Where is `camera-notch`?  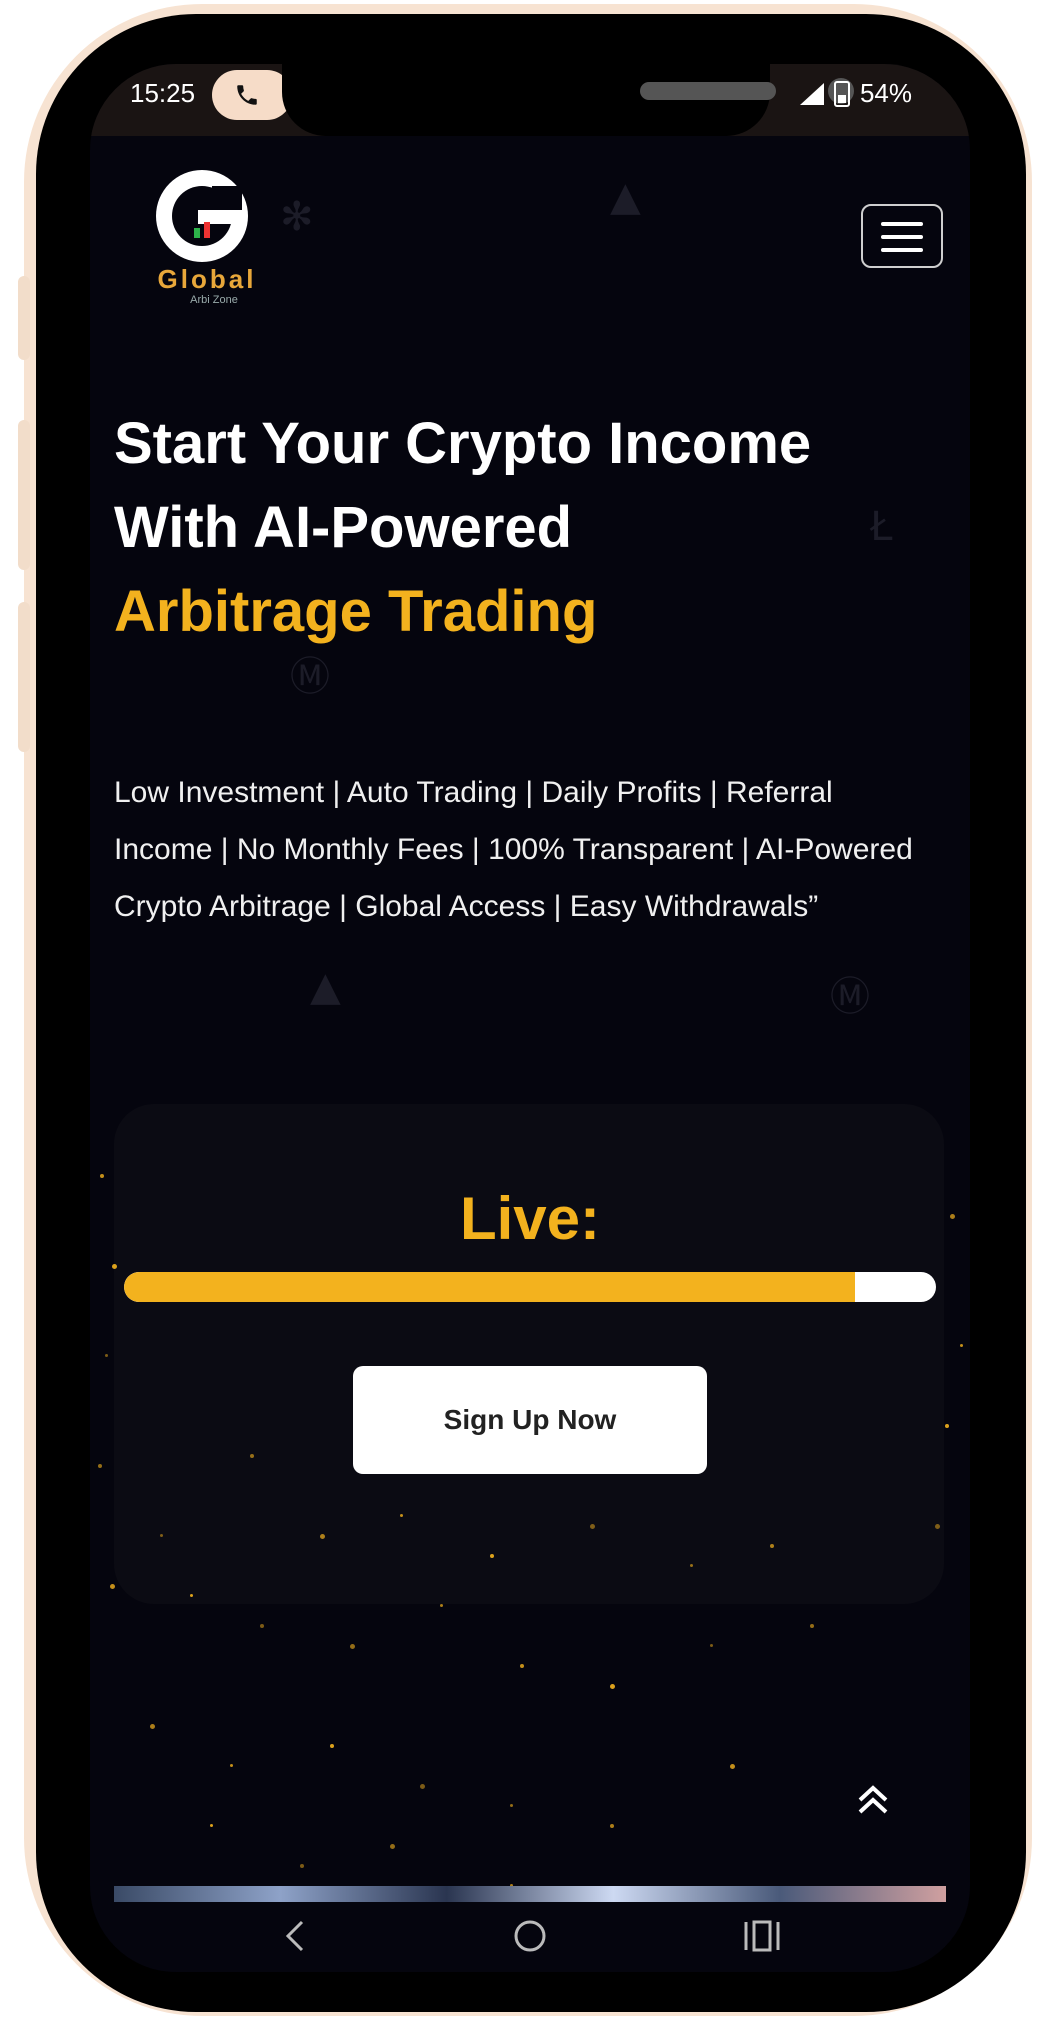
camera-notch is located at coordinates (568, 100).